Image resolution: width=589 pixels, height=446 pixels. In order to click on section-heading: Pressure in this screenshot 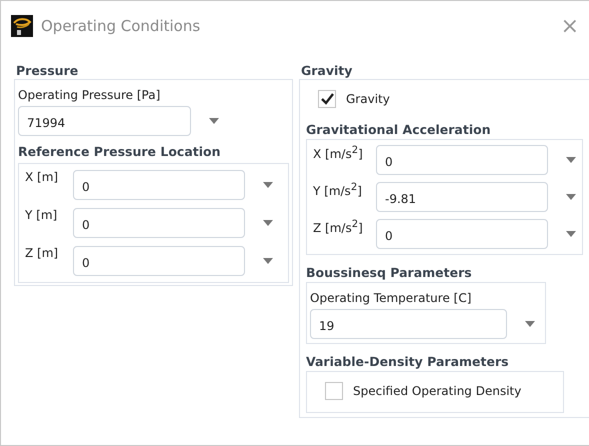, I will do `click(48, 70)`.